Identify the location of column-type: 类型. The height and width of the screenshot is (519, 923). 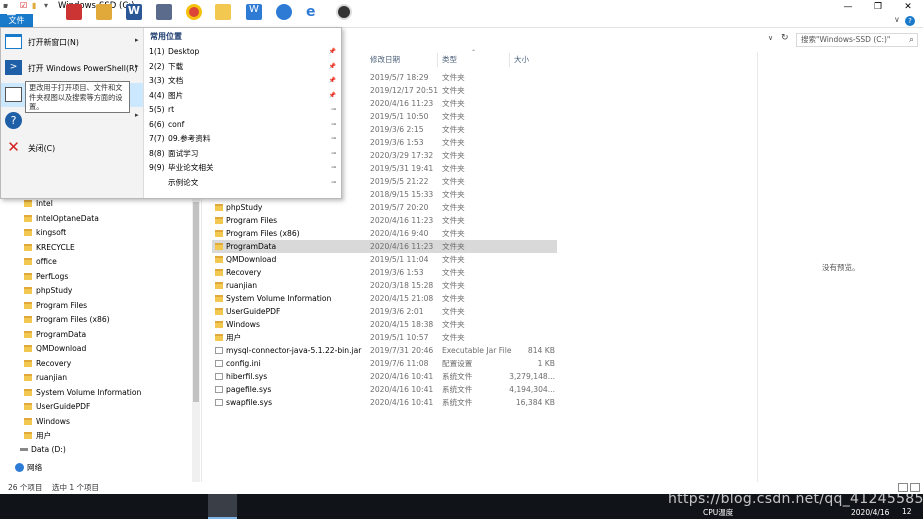
(449, 60).